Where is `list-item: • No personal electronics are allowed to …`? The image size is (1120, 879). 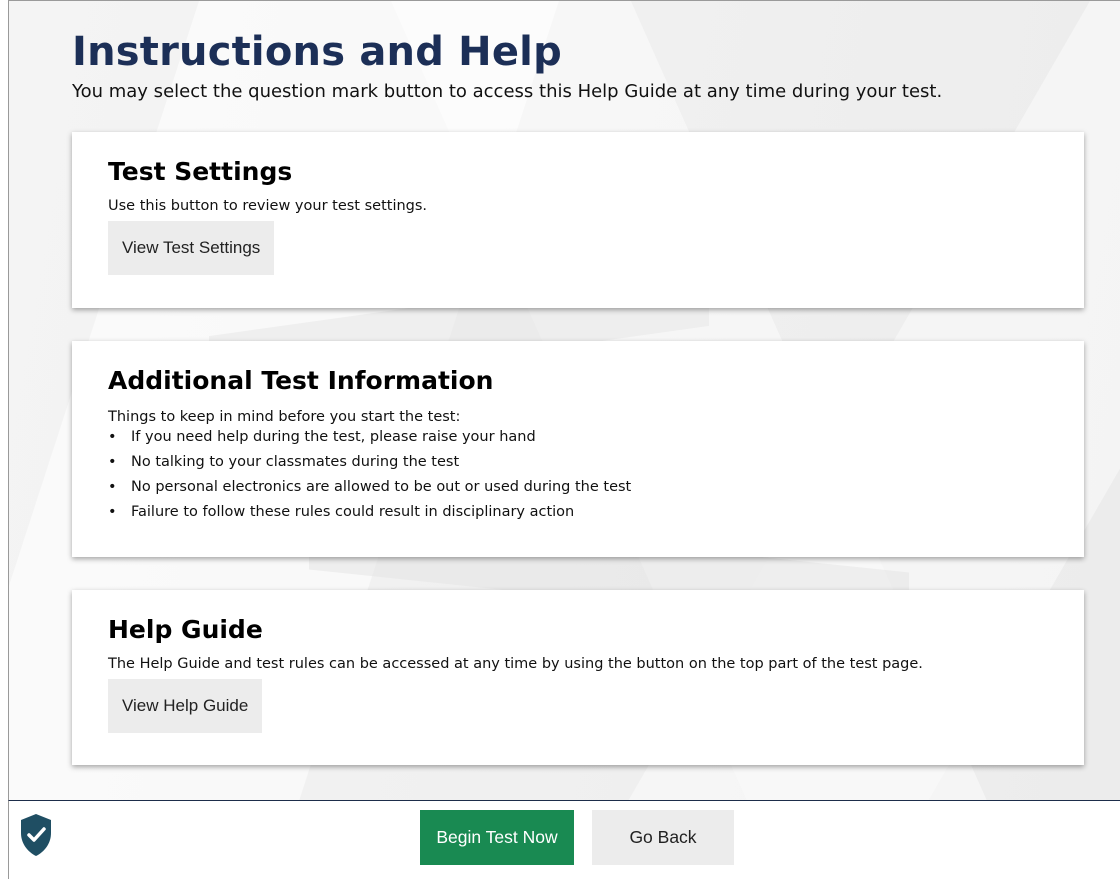 list-item: • No personal electronics are allowed to … is located at coordinates (370, 487).